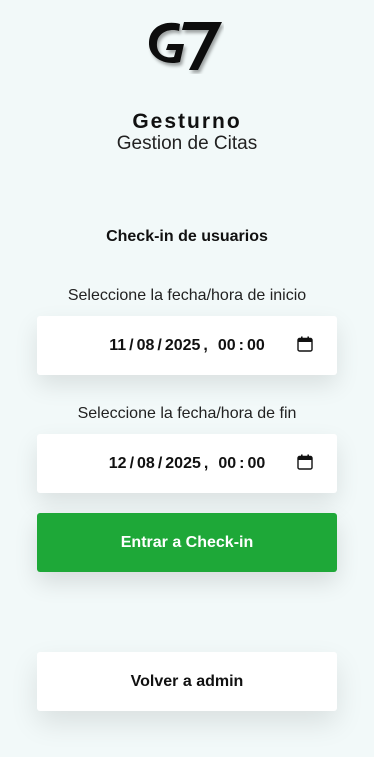 The width and height of the screenshot is (374, 757). I want to click on back-to-admin-button: Volver a admin, so click(187, 681).